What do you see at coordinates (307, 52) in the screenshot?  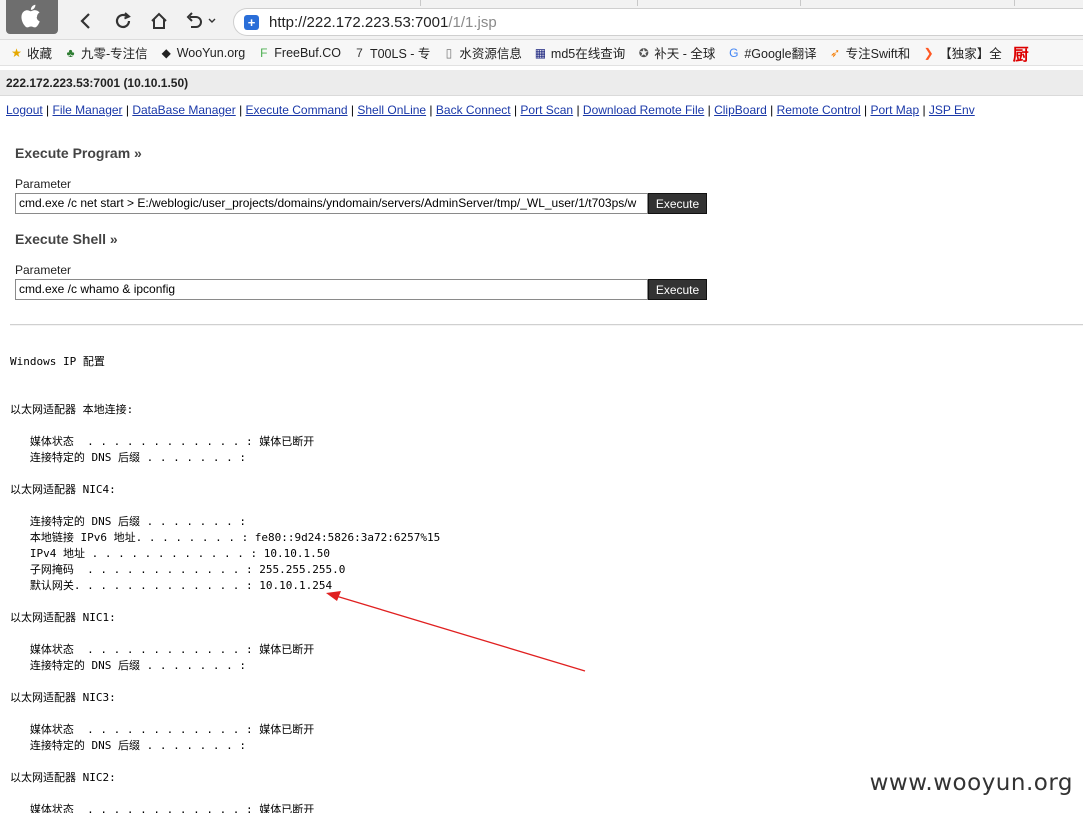 I see `bookmark-label: FreeBuf.CO` at bounding box center [307, 52].